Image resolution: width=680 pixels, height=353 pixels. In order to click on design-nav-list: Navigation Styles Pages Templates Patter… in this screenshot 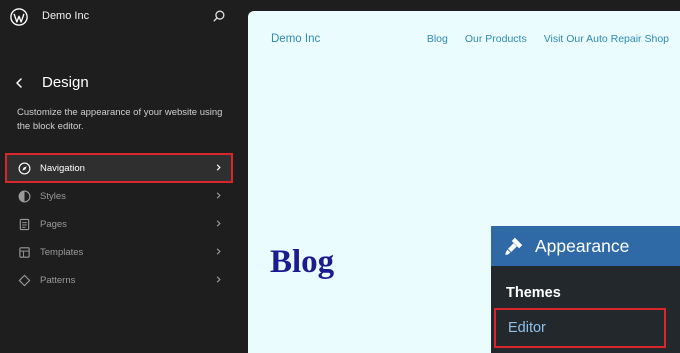, I will do `click(119, 223)`.